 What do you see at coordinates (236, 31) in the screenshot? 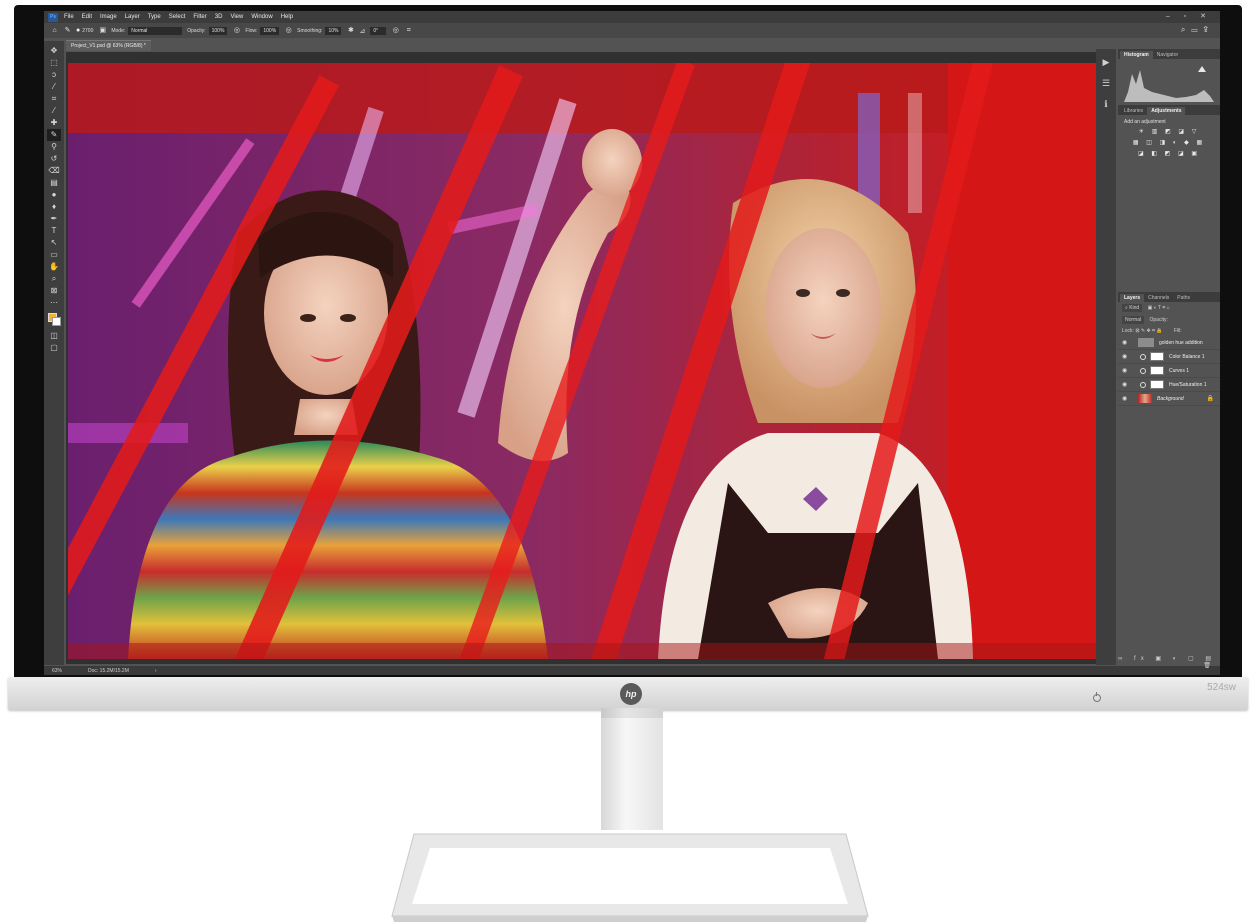
I see `pressure-opacity-icon: ◎` at bounding box center [236, 31].